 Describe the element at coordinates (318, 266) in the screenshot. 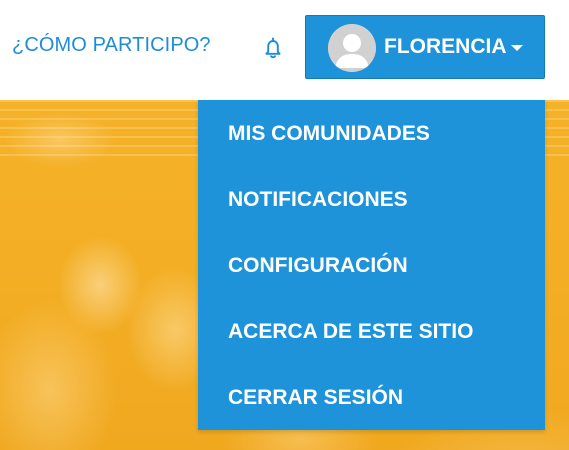

I see `menu-item-configuracion: CONFIGURACIÓN` at that location.